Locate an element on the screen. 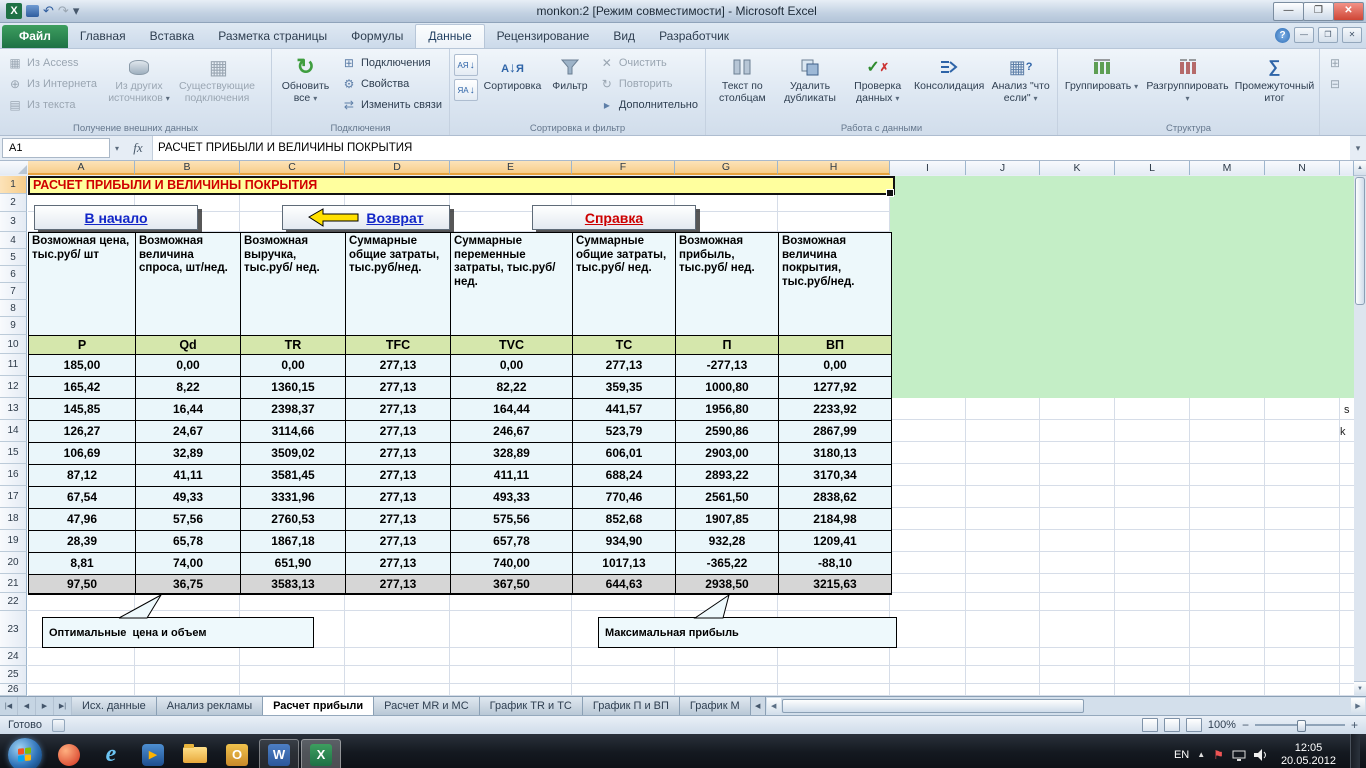 The width and height of the screenshot is (1366, 768). column-header-E: E is located at coordinates (511, 168).